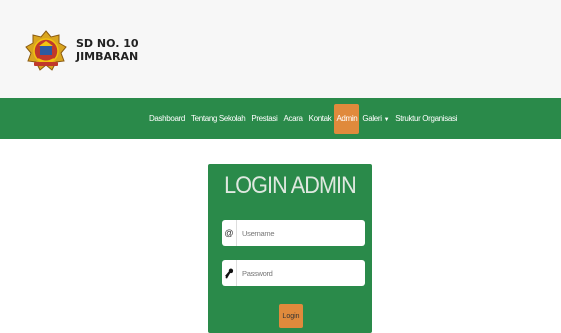 Image resolution: width=561 pixels, height=333 pixels. I want to click on caret-down-icon: ▼, so click(386, 119).